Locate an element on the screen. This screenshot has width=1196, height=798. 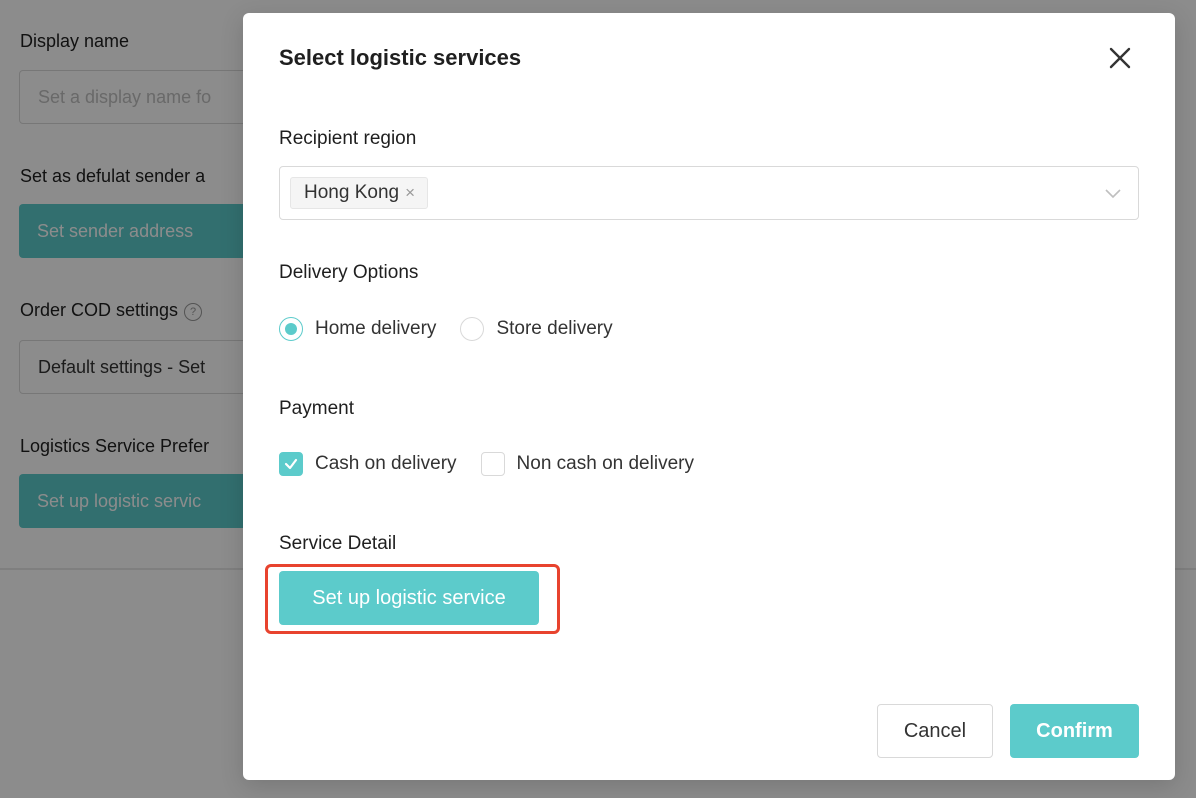
region-tag-label: Hong Kong is located at coordinates (352, 192).